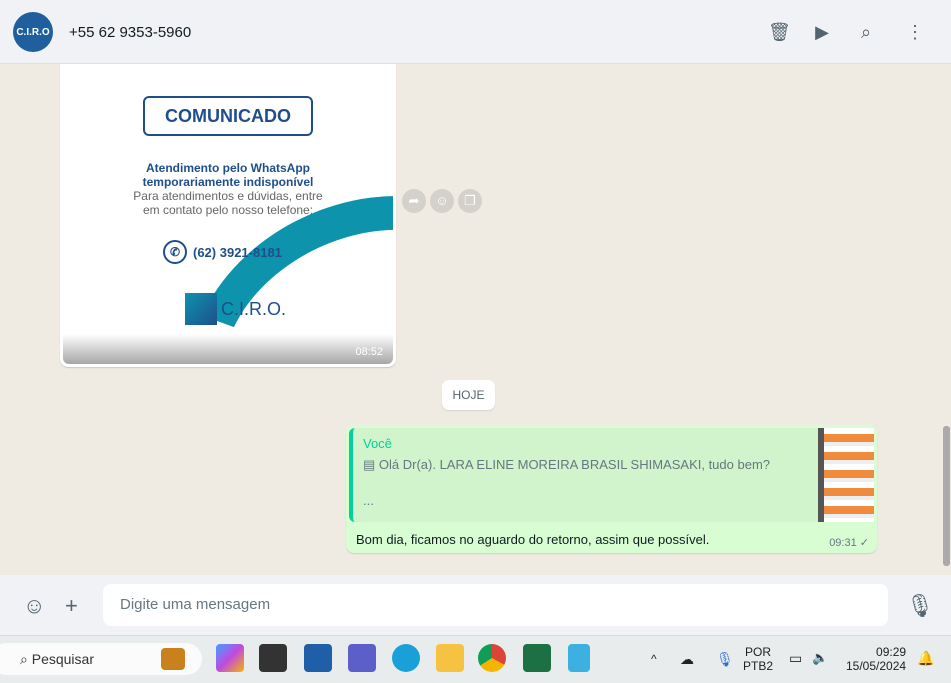 This screenshot has width=951, height=683. I want to click on avatar: C.I.R.O, so click(33, 32).